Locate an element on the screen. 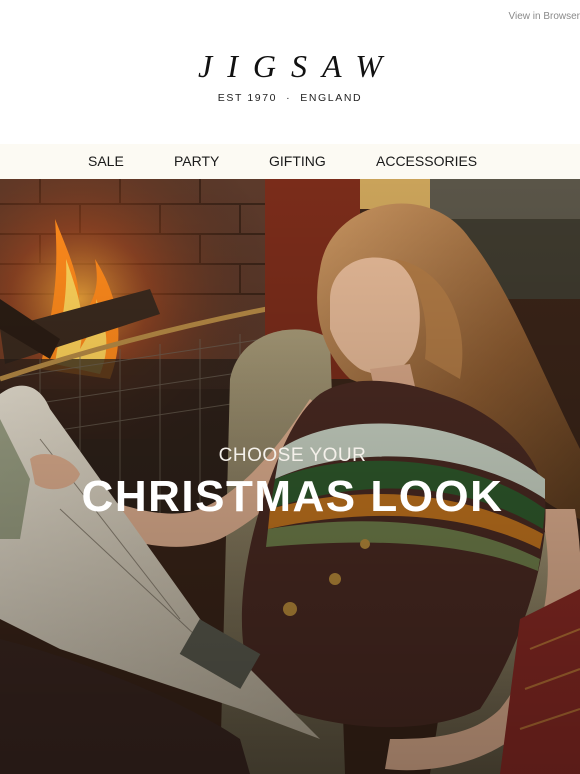 This screenshot has width=580, height=774. brand-header: JIGSAW EST 1970 · ENGLAND is located at coordinates (290, 77).